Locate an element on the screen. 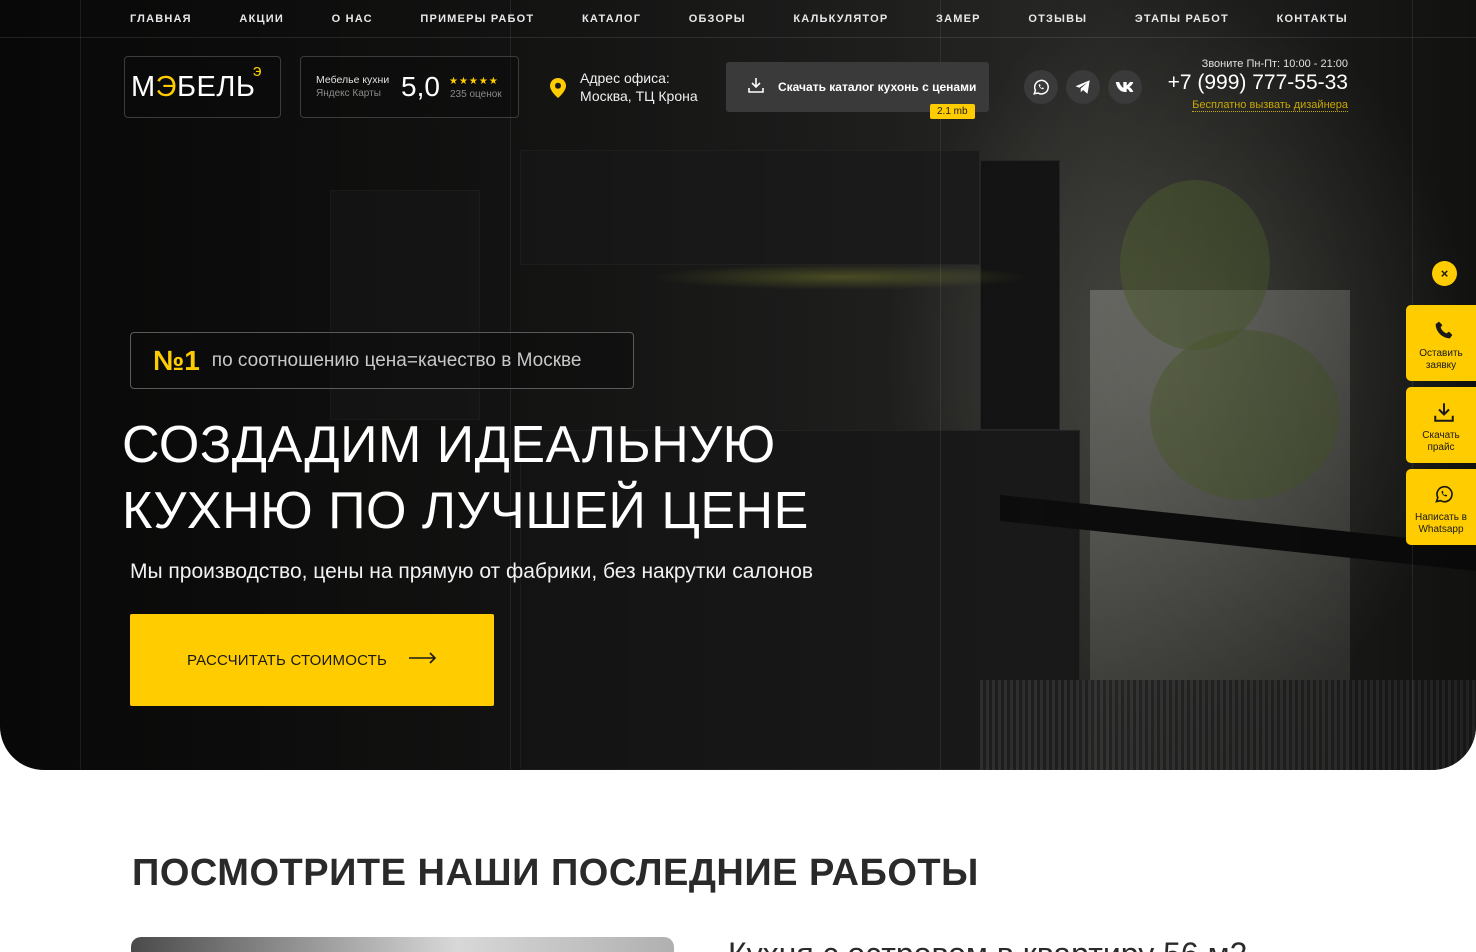  rating-stars: ★★★★★ is located at coordinates (474, 81).